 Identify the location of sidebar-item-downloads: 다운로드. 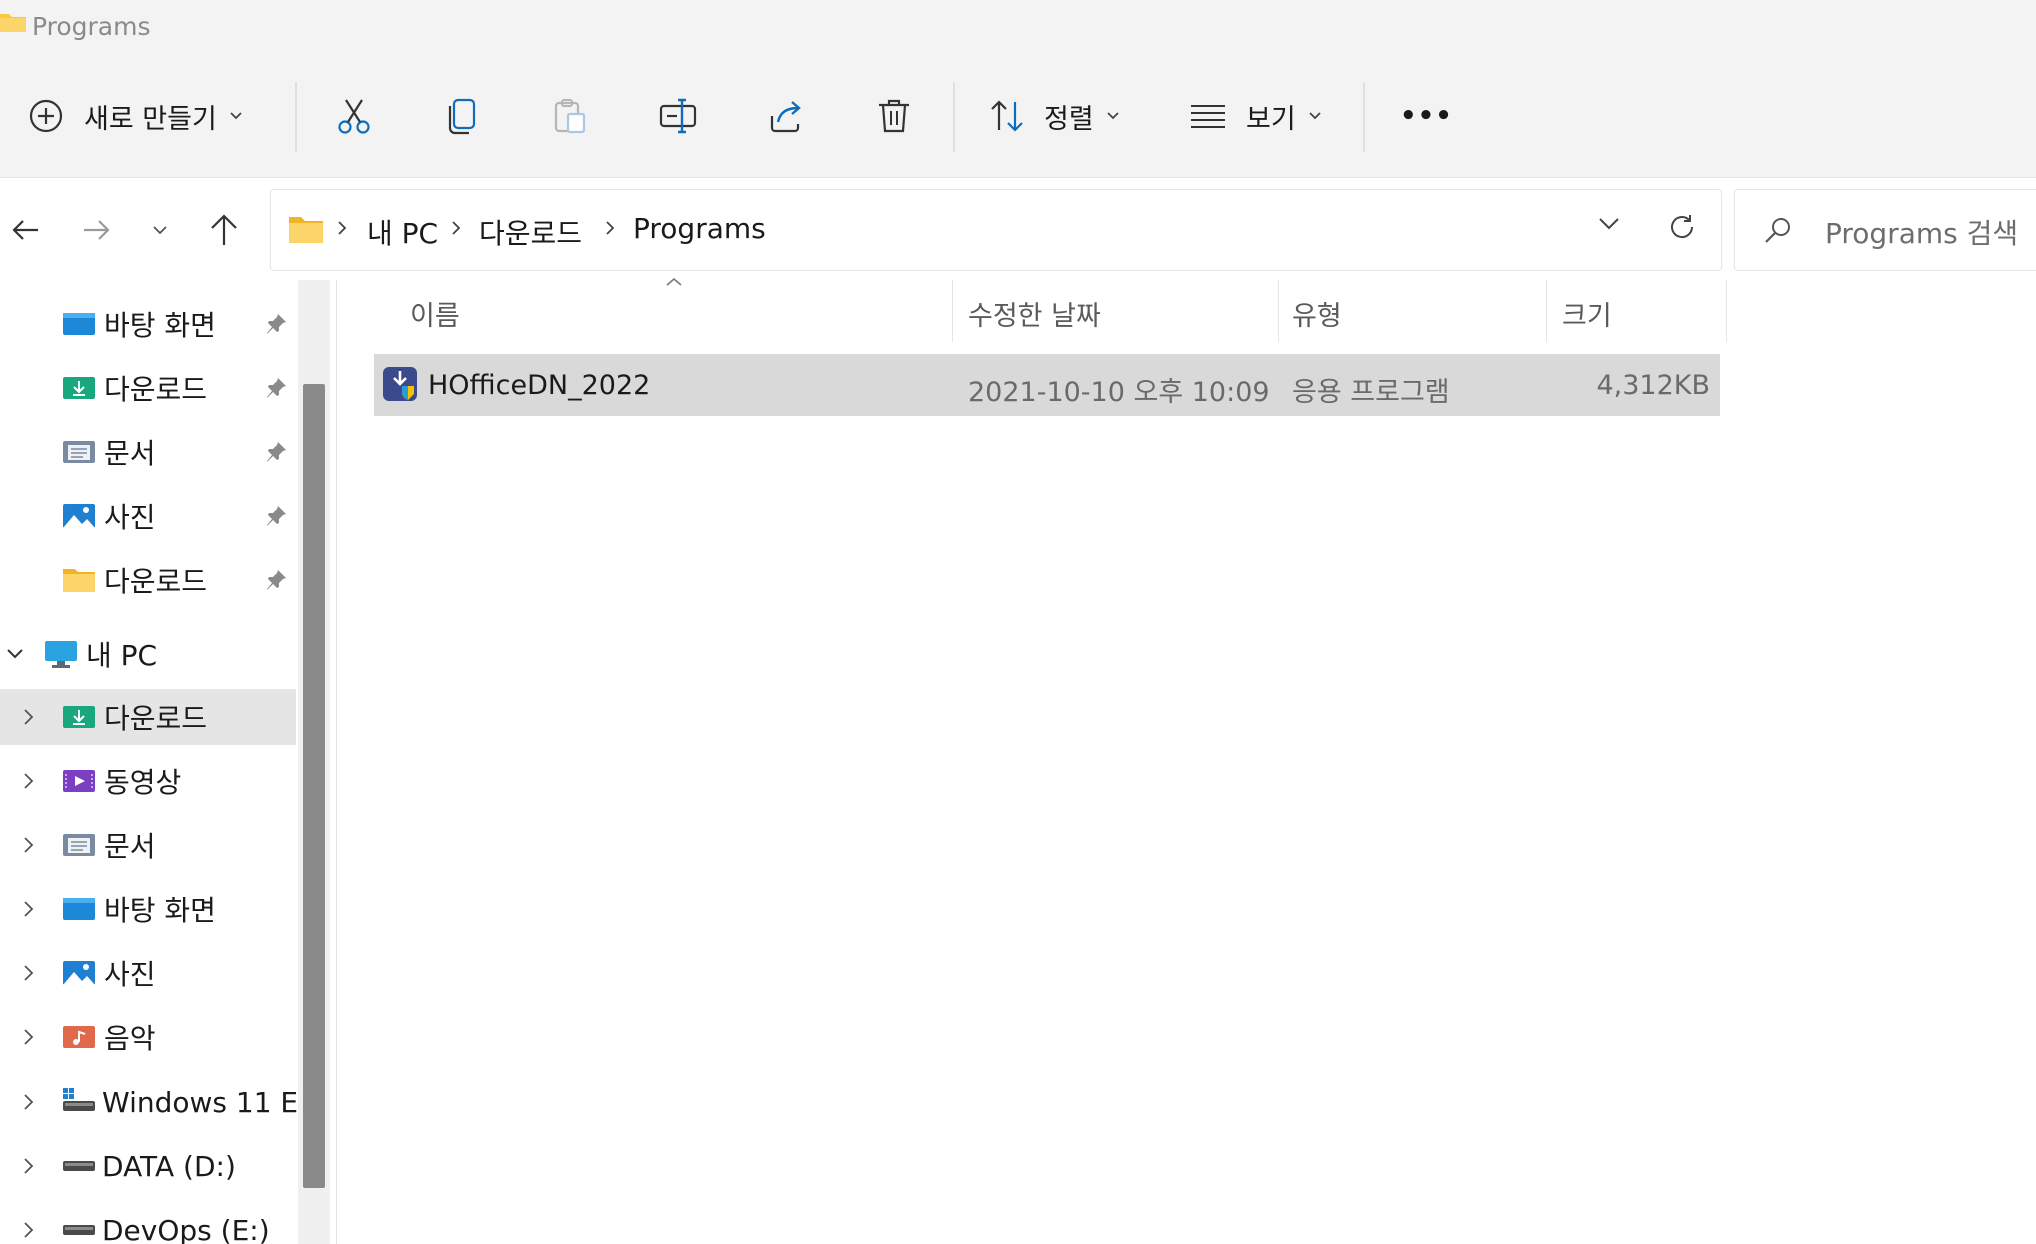
(148, 717).